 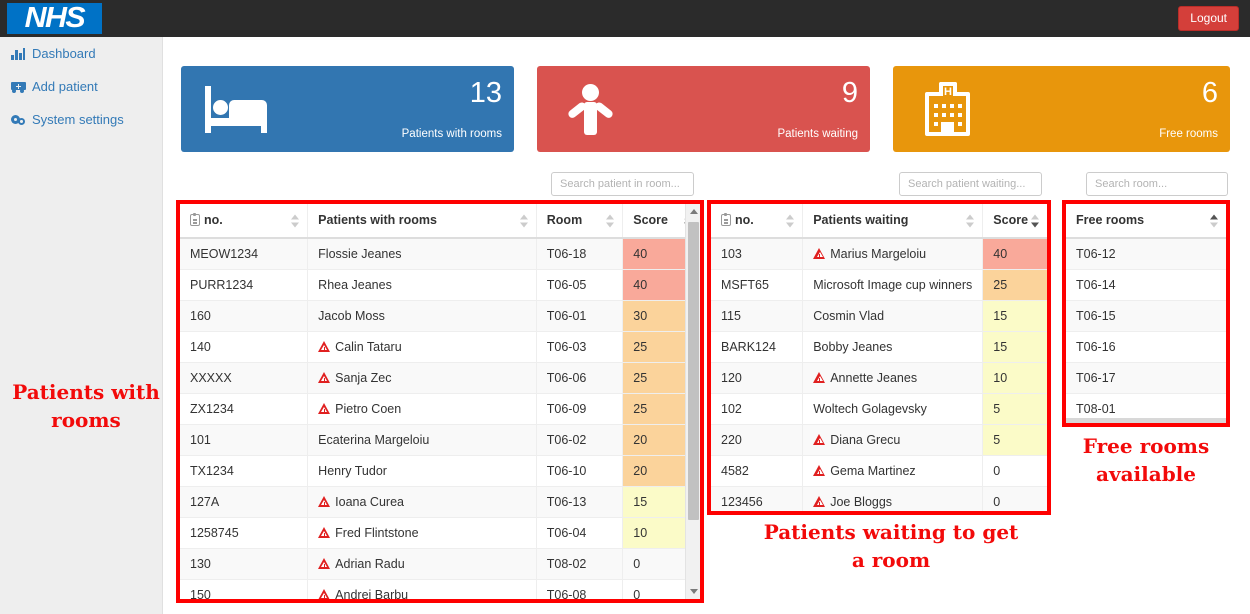 What do you see at coordinates (18, 86) in the screenshot?
I see `ambulance-icon` at bounding box center [18, 86].